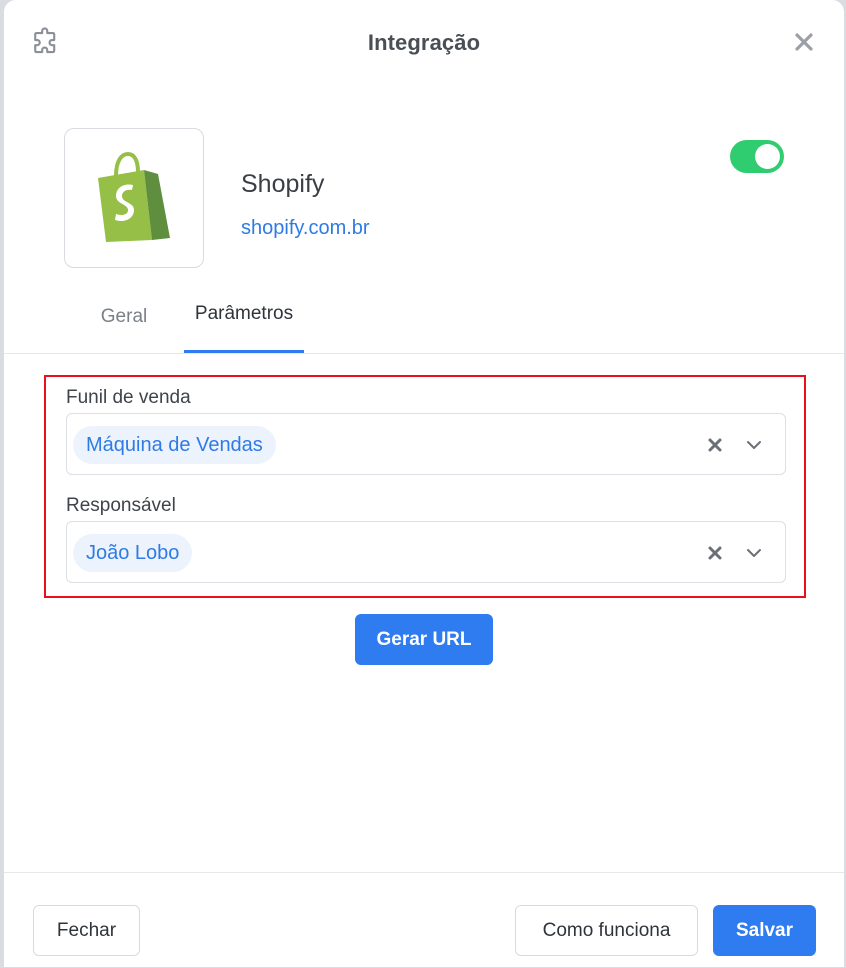  I want to click on modal-title: Integração, so click(424, 42).